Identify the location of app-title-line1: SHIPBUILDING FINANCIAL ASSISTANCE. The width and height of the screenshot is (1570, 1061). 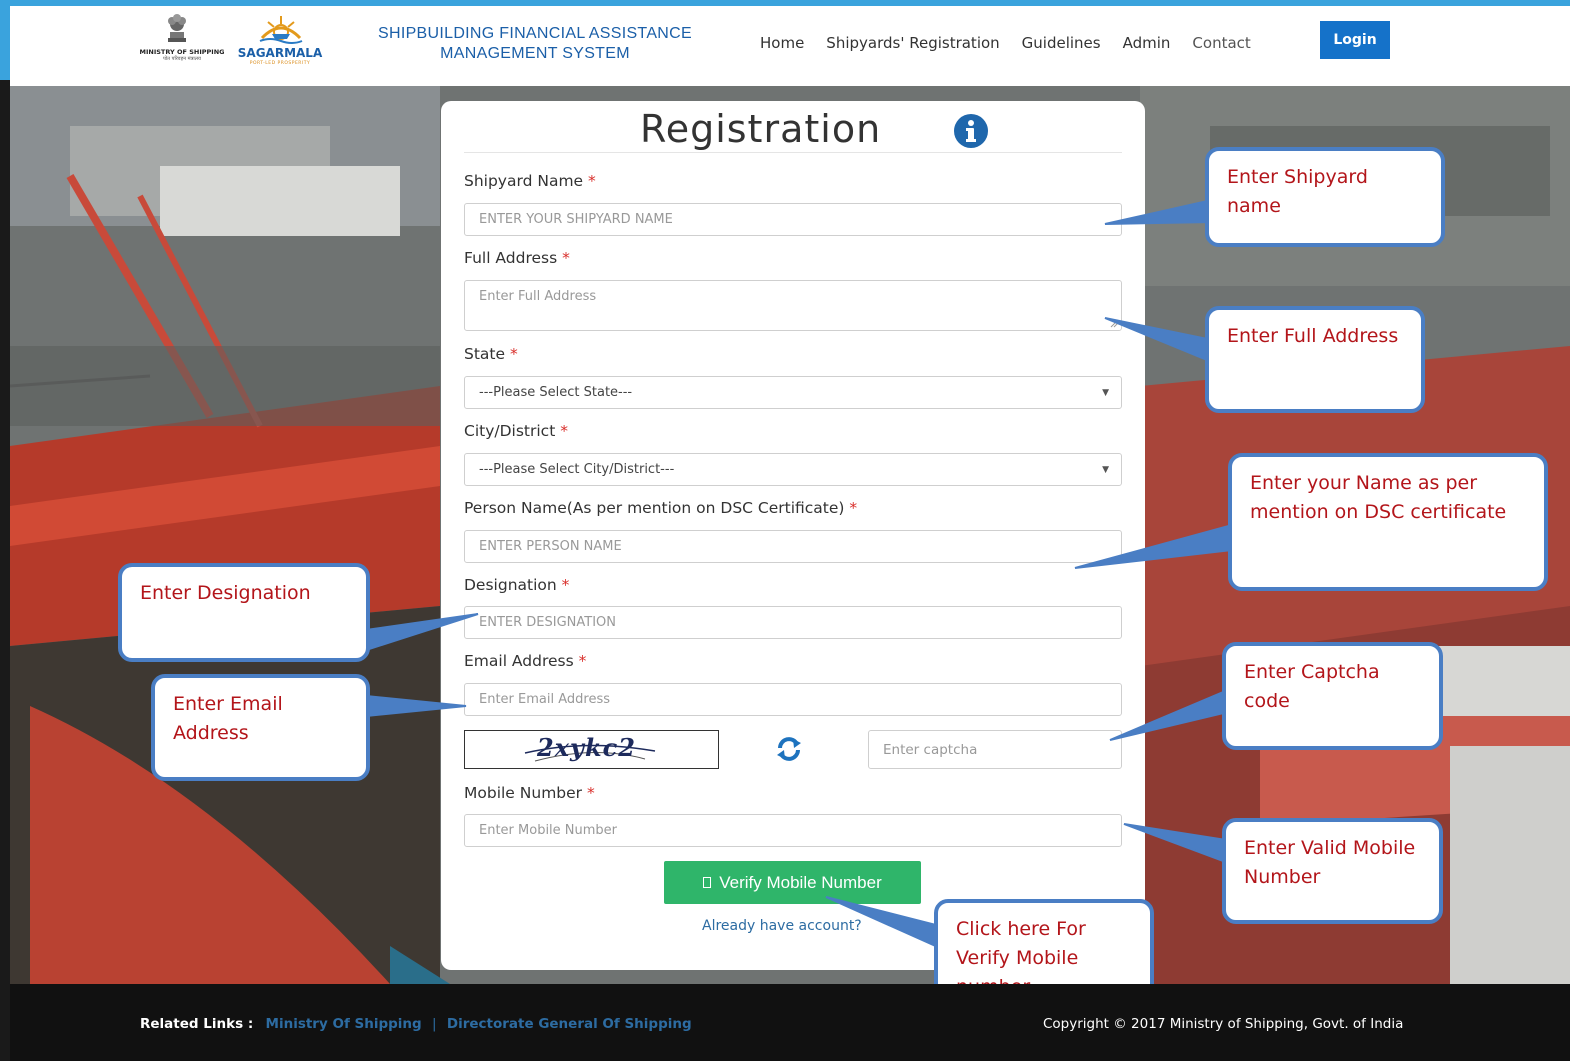
(535, 33).